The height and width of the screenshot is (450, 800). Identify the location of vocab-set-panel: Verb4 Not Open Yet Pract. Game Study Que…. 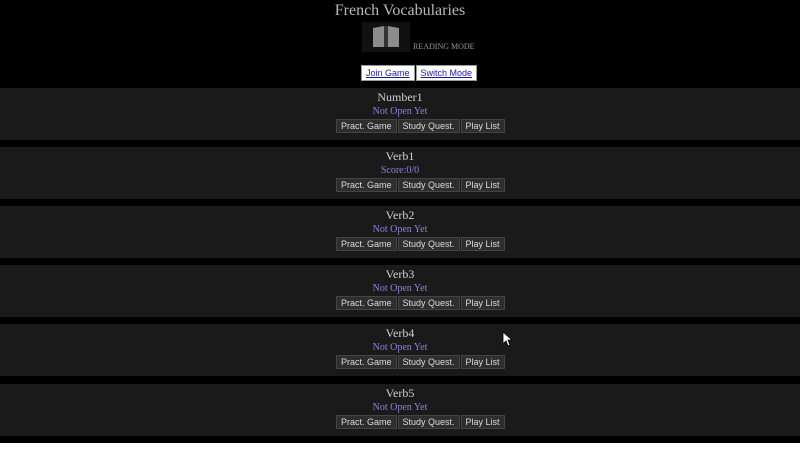
(400, 350).